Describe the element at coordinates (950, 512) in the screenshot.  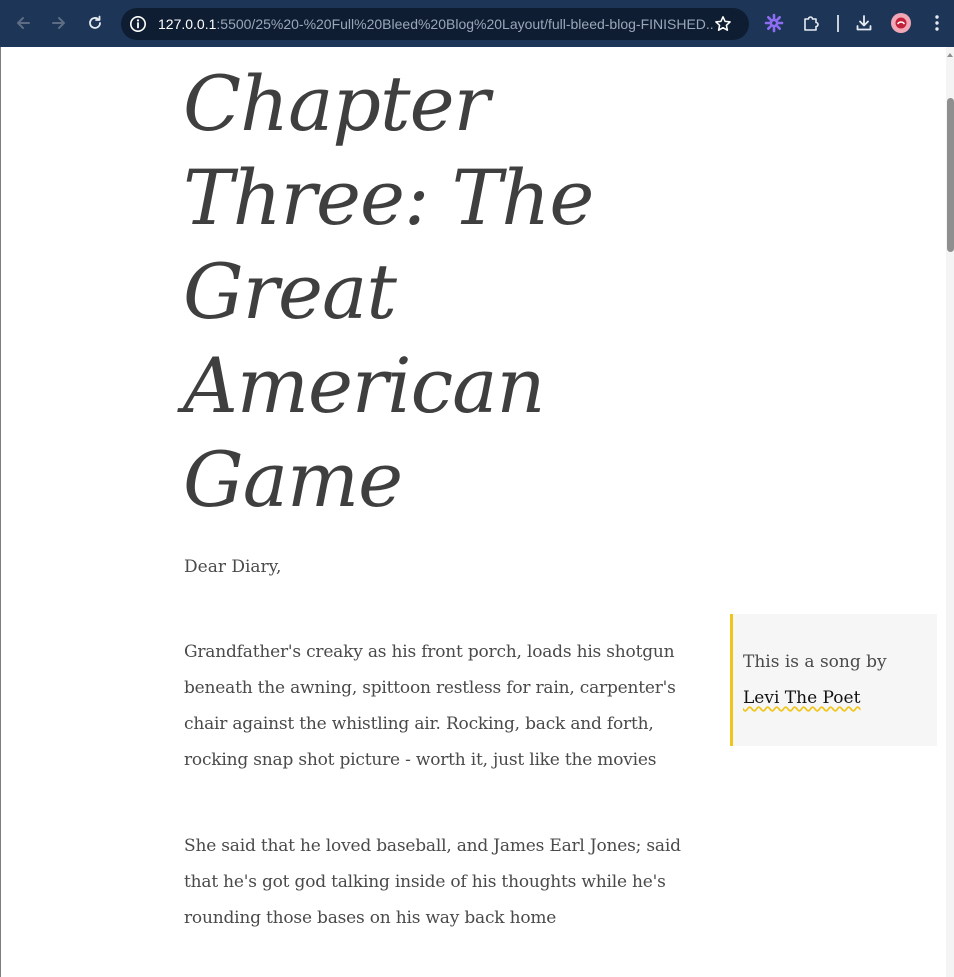
I see `page-scrollbar` at that location.